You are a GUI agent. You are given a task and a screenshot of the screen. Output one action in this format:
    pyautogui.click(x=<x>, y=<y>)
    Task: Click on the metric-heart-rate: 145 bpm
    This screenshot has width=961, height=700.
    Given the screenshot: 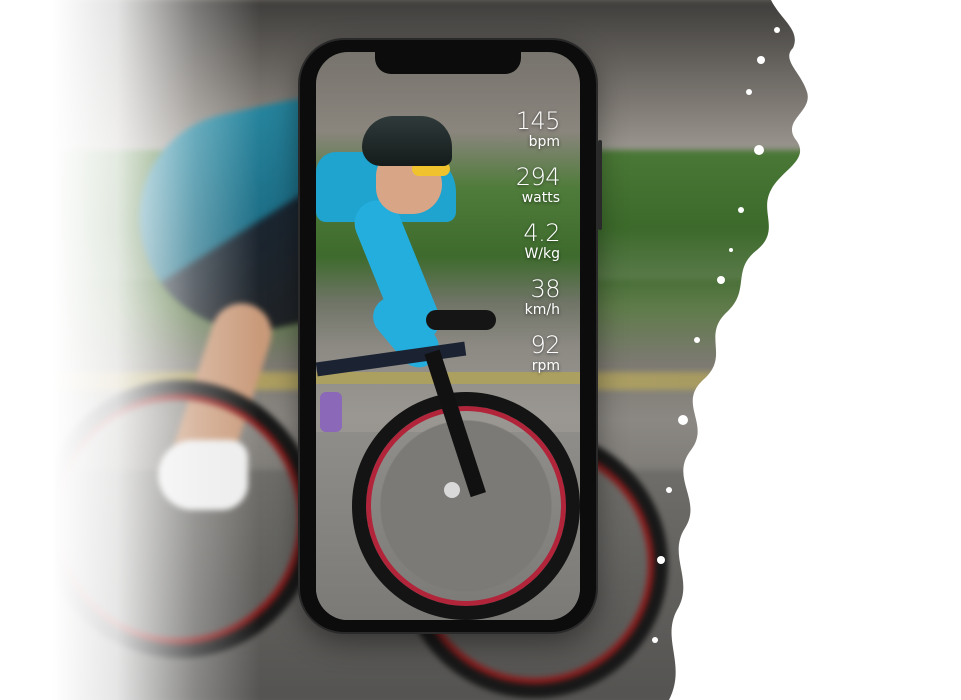 What is the action you would take?
    pyautogui.click(x=515, y=128)
    